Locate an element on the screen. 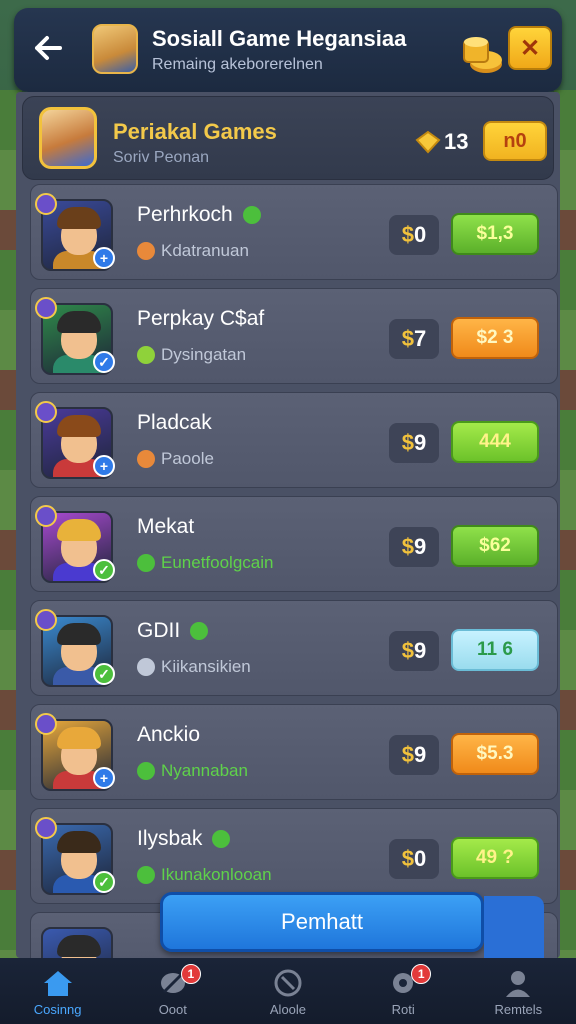  game-subtitle: Dysingatan is located at coordinates (204, 354).